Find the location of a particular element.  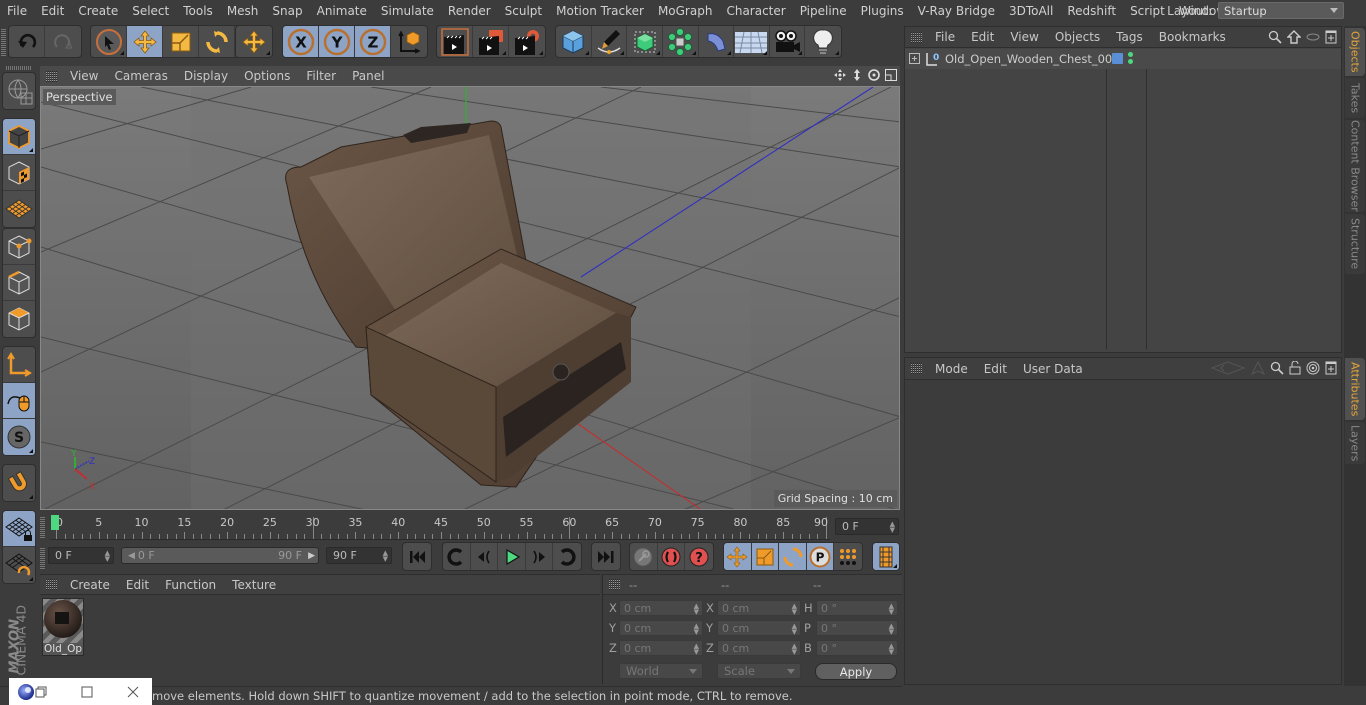

record-help-button: ? is located at coordinates (699, 556).